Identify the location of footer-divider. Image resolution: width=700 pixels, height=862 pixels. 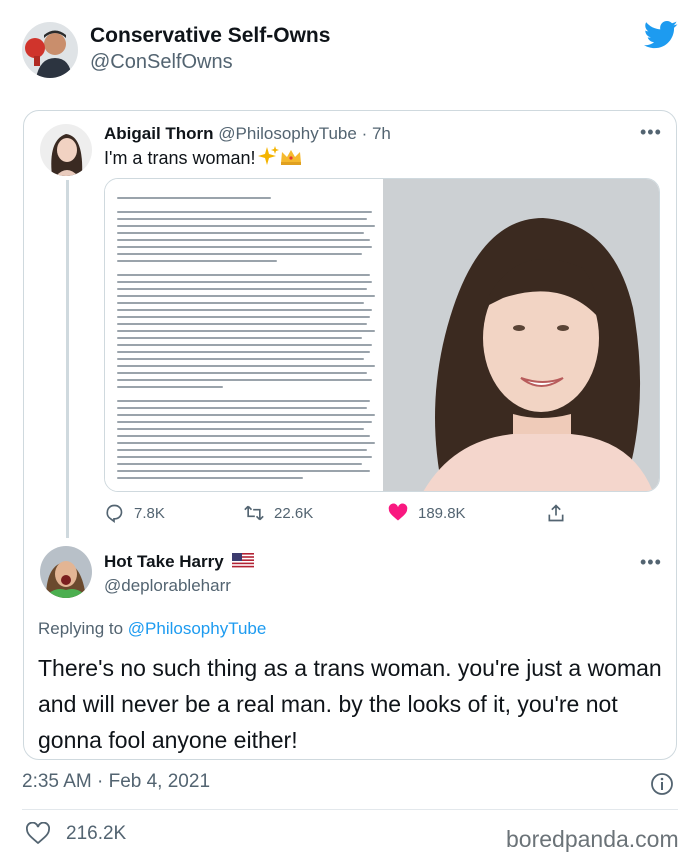
(350, 809).